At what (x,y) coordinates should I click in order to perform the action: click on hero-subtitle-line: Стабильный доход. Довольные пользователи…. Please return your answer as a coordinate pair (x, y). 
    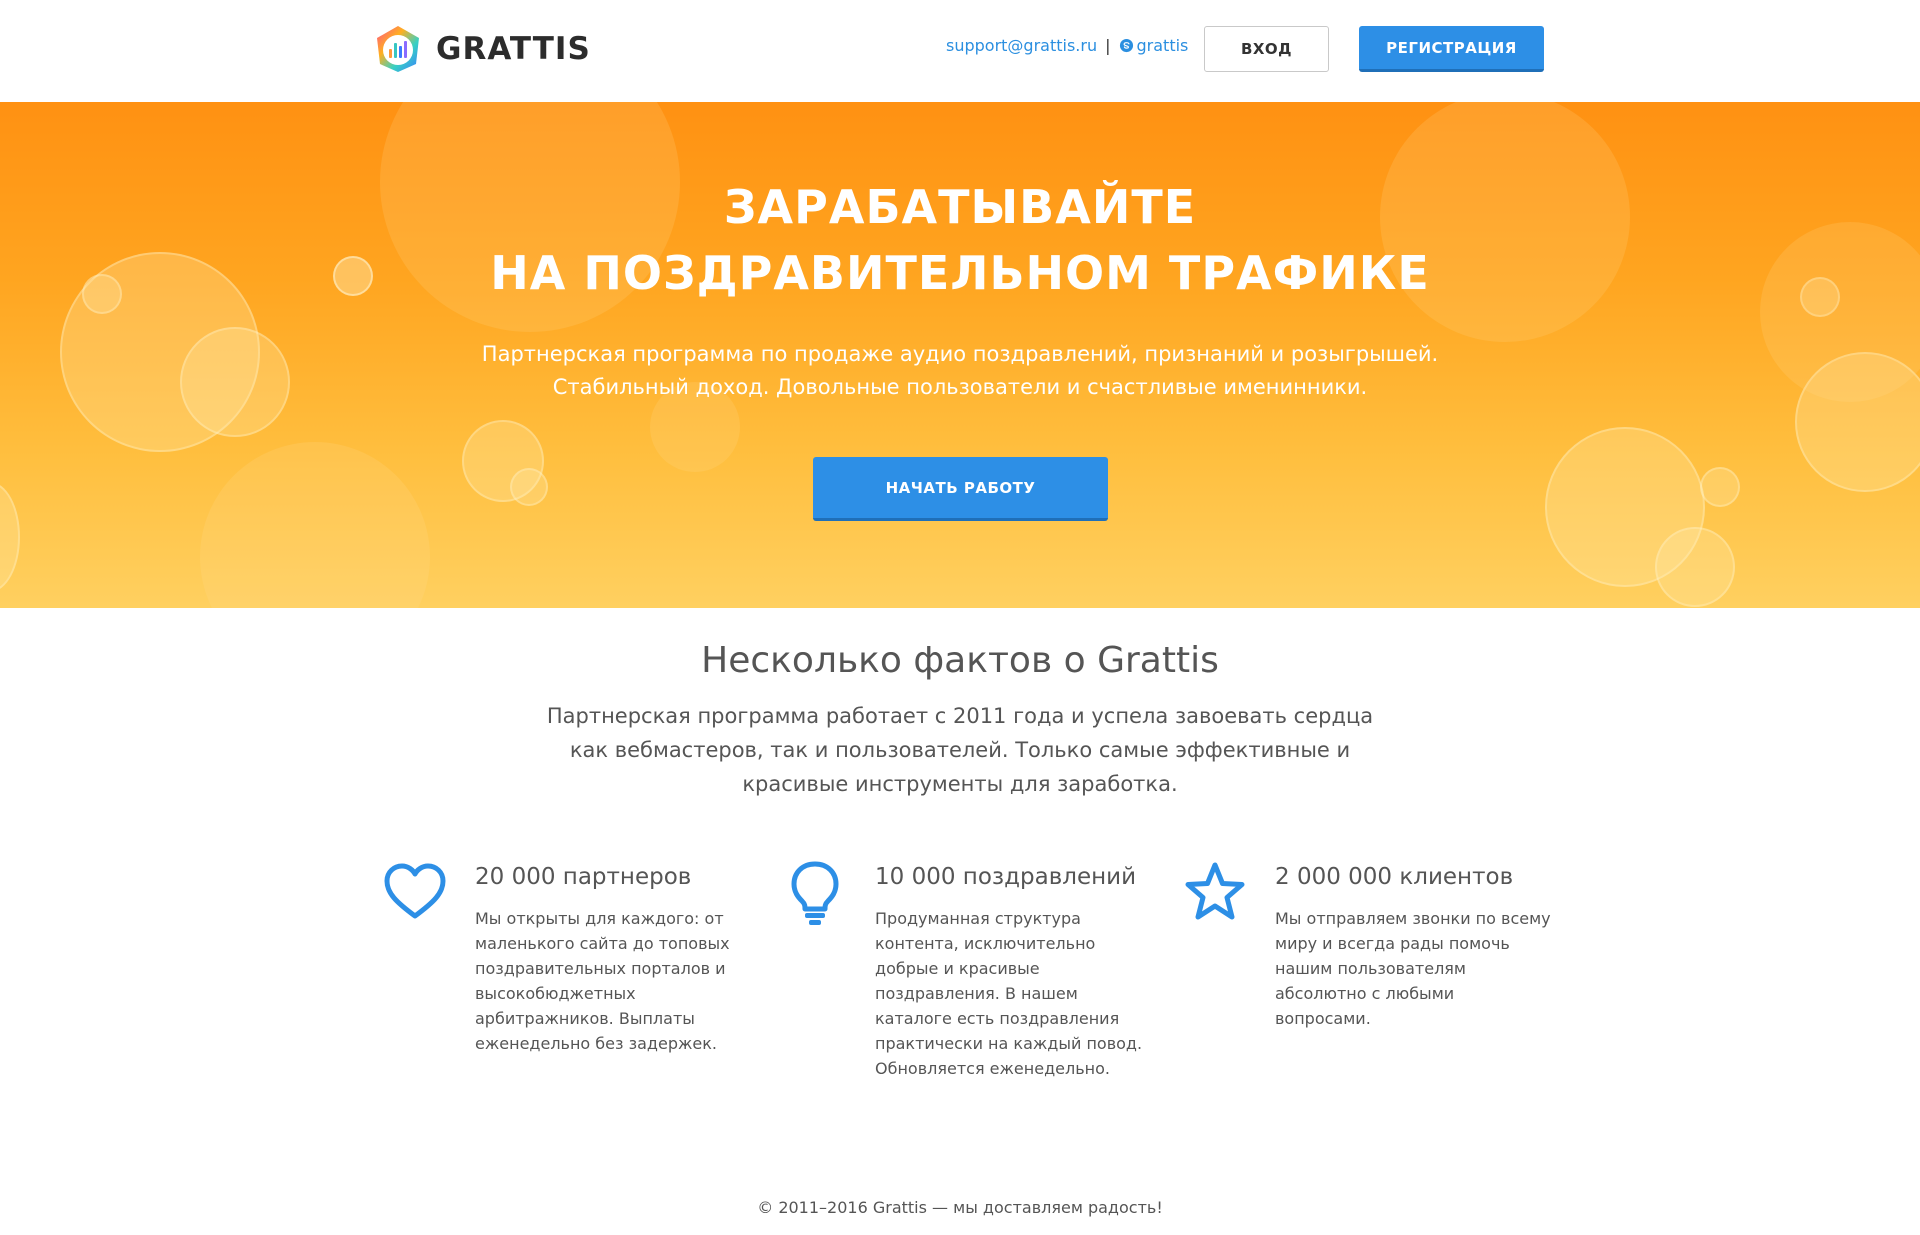
    Looking at the image, I should click on (960, 387).